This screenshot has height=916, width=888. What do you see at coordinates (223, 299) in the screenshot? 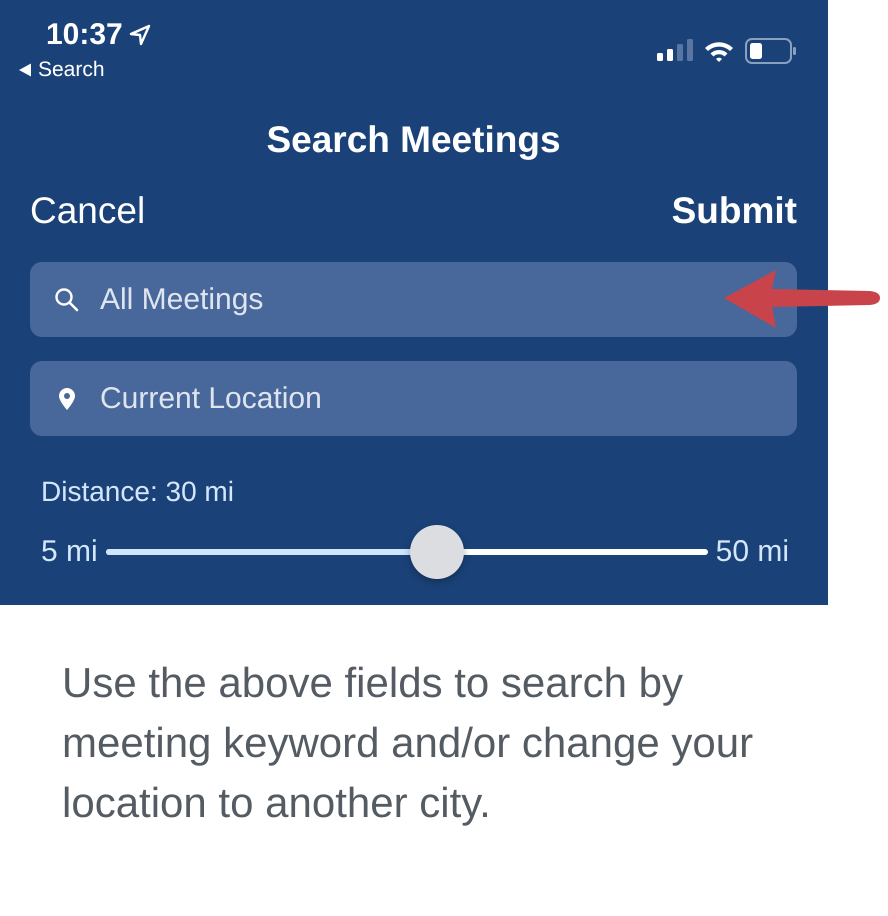
I see `search-input: All Meetings` at bounding box center [223, 299].